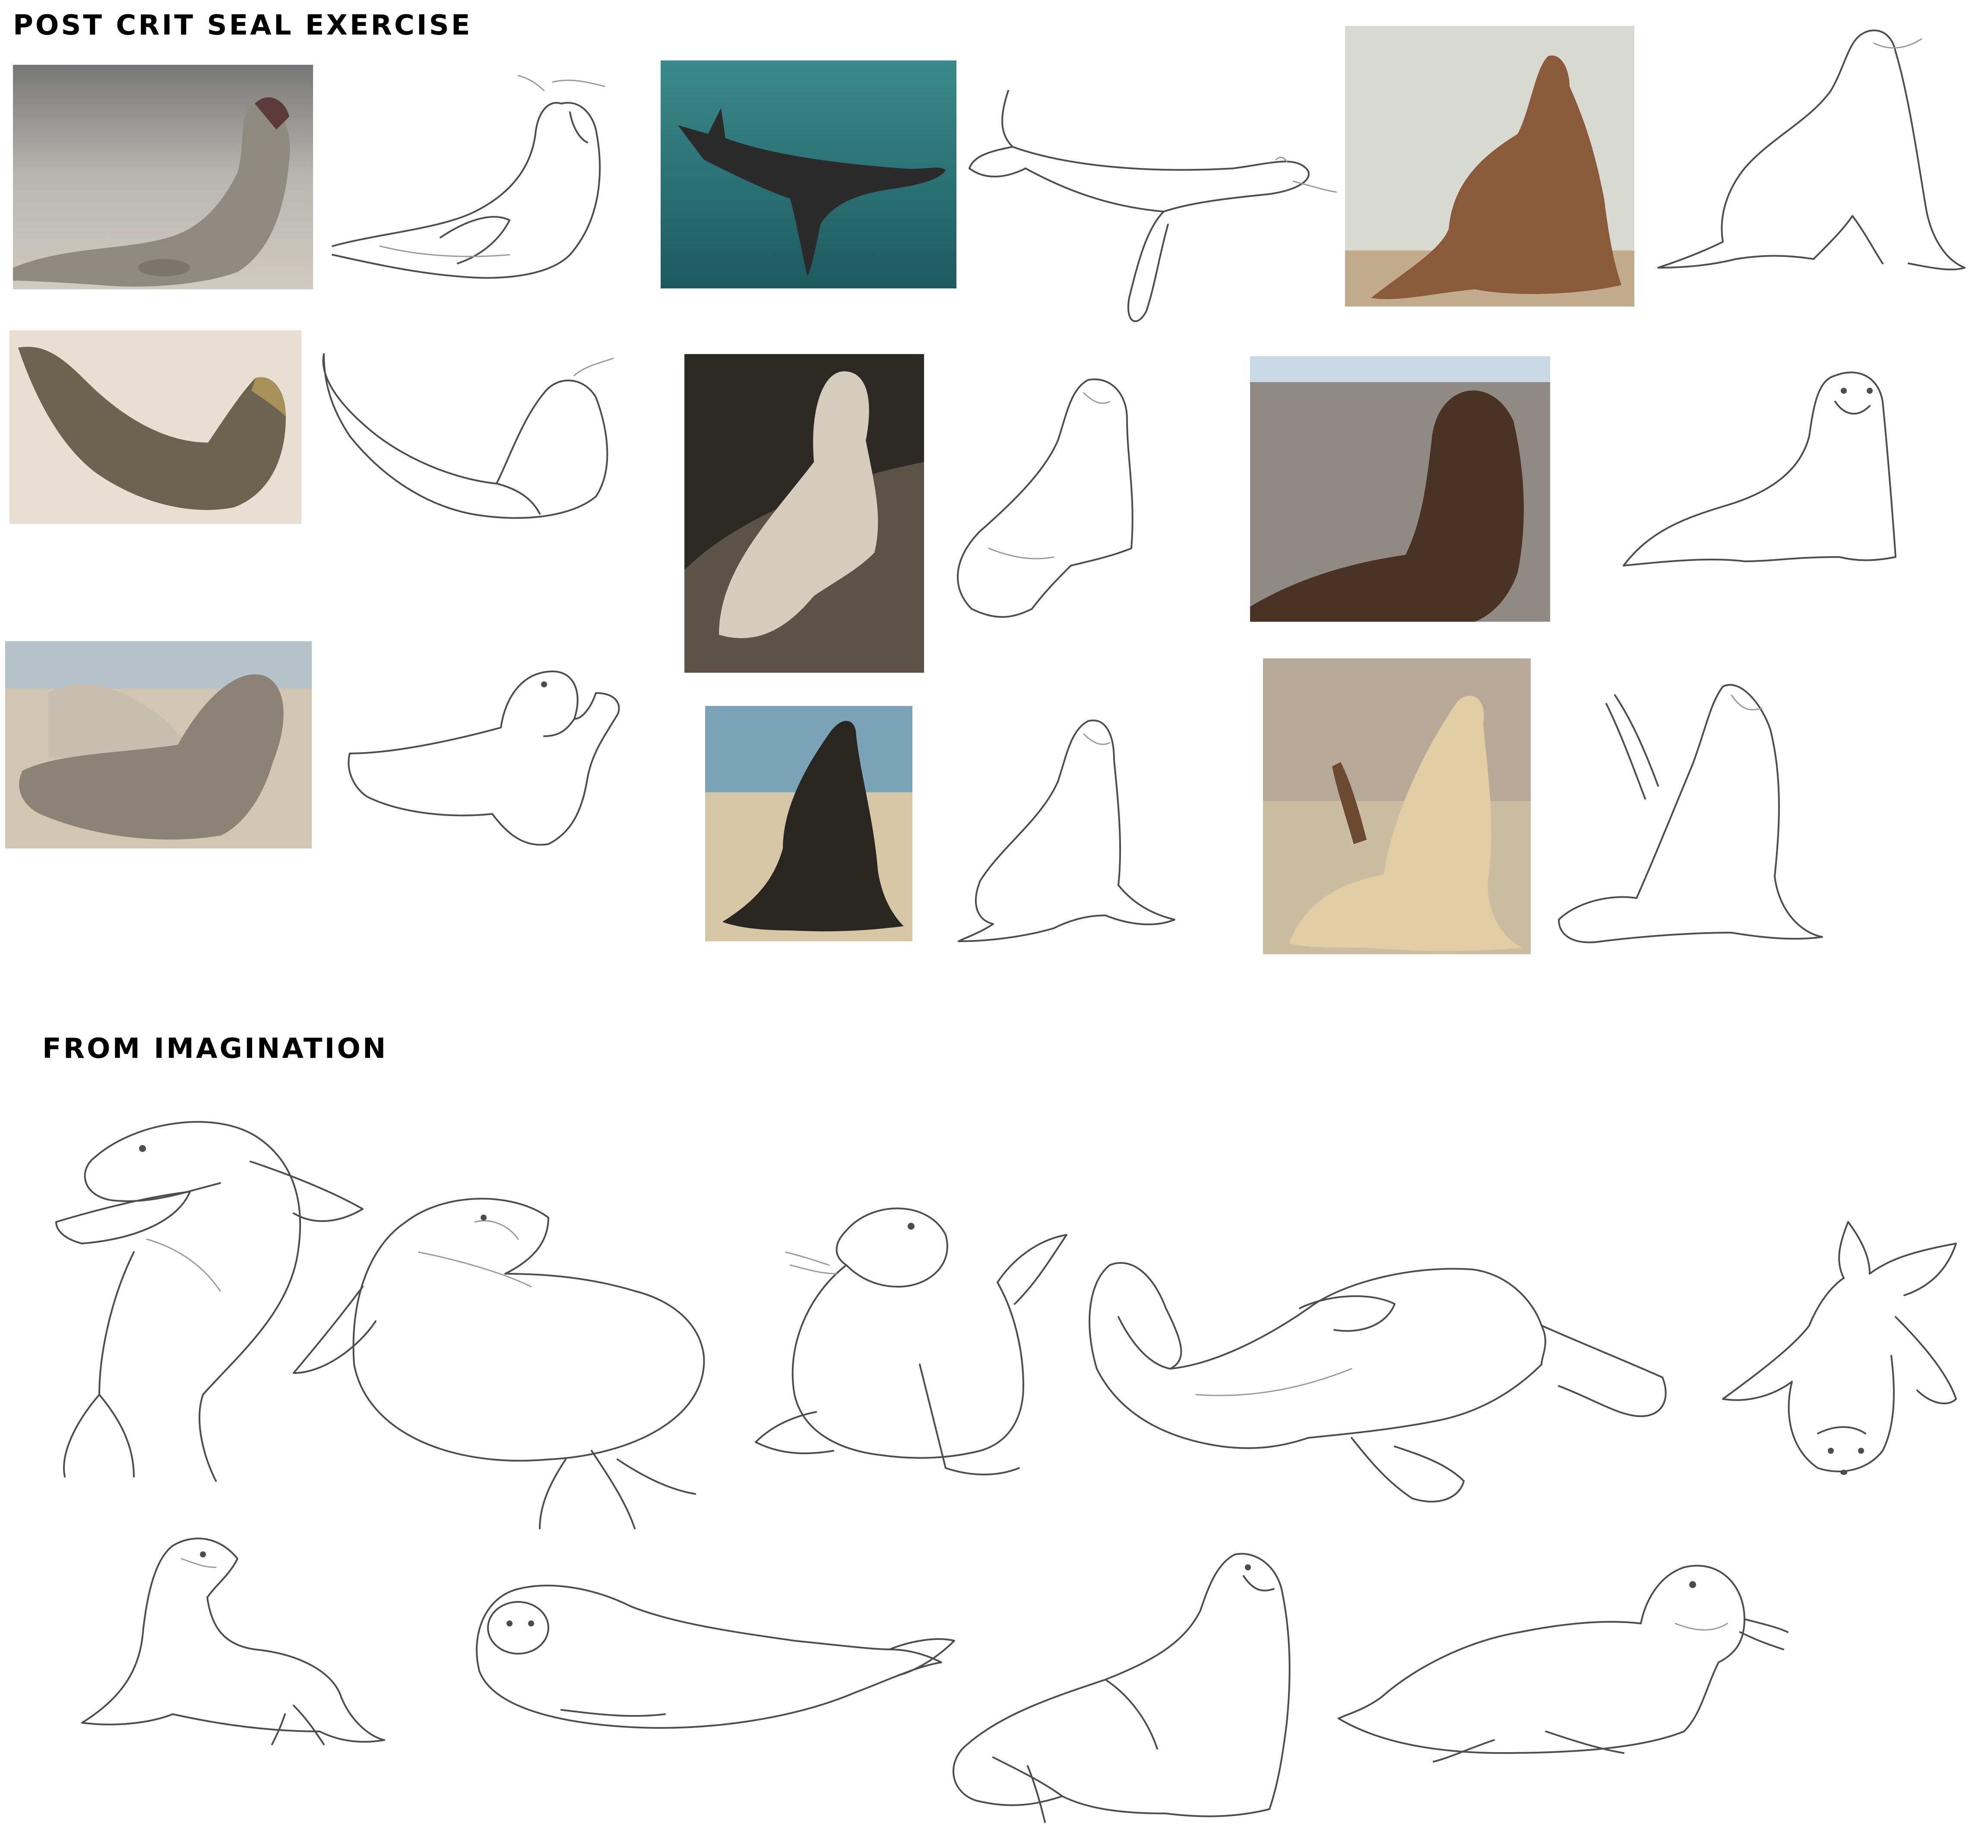 This screenshot has width=1988, height=1848. What do you see at coordinates (808, 823) in the screenshot?
I see `photo-dark-sea-lion-beach` at bounding box center [808, 823].